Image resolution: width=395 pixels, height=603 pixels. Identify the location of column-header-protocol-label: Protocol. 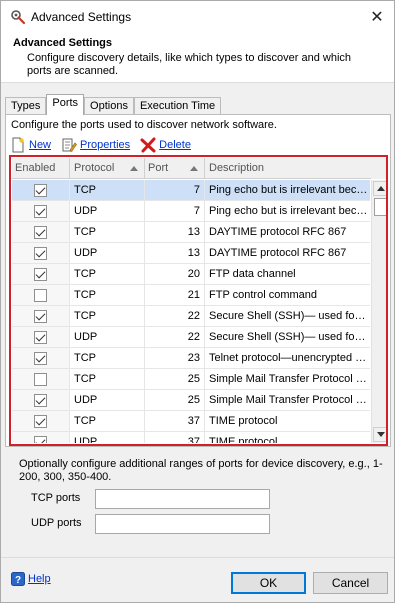
(94, 168).